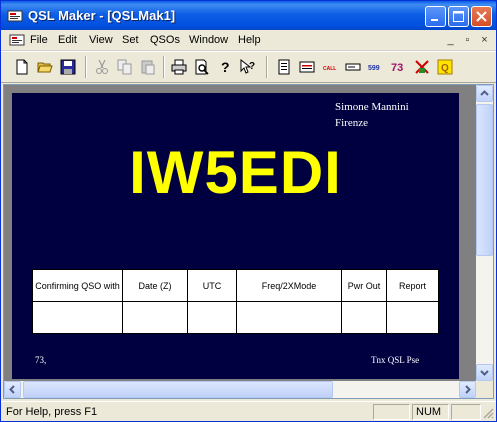  I want to click on save-button, so click(68, 67).